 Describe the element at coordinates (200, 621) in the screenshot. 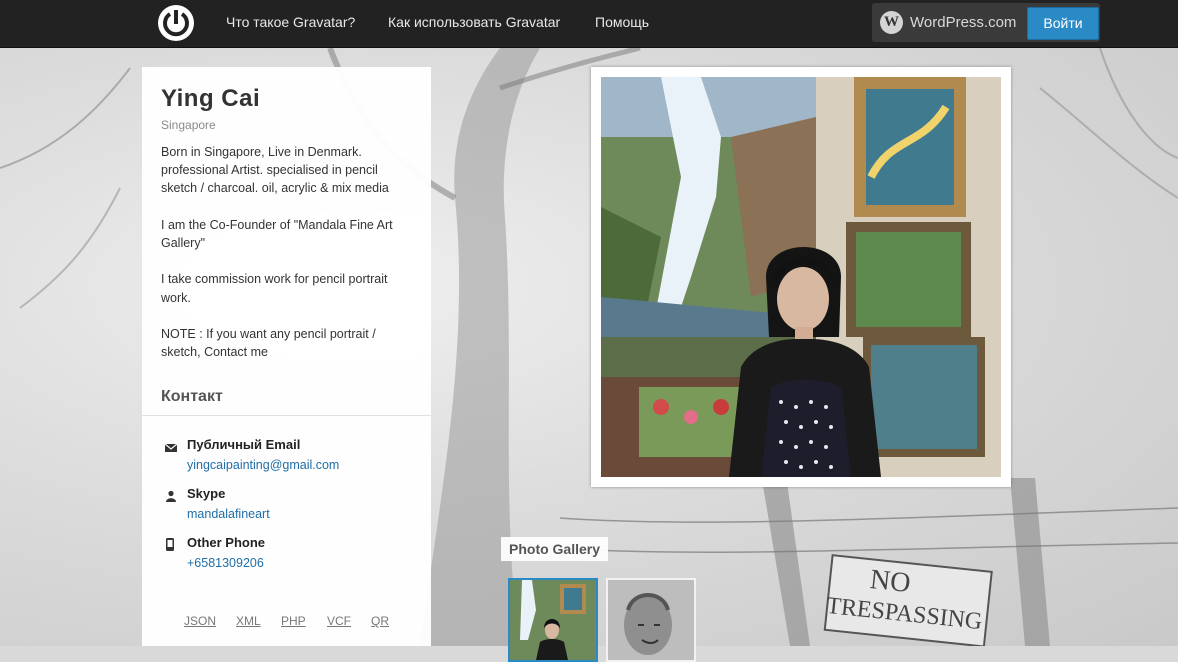

I see `format-json-link: JSON` at that location.